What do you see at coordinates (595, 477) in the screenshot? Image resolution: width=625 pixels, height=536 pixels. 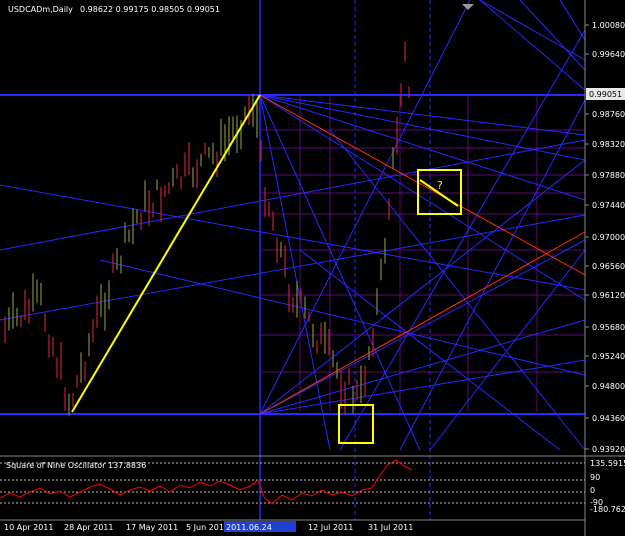 I see `oscillator-tick-label: 90` at bounding box center [595, 477].